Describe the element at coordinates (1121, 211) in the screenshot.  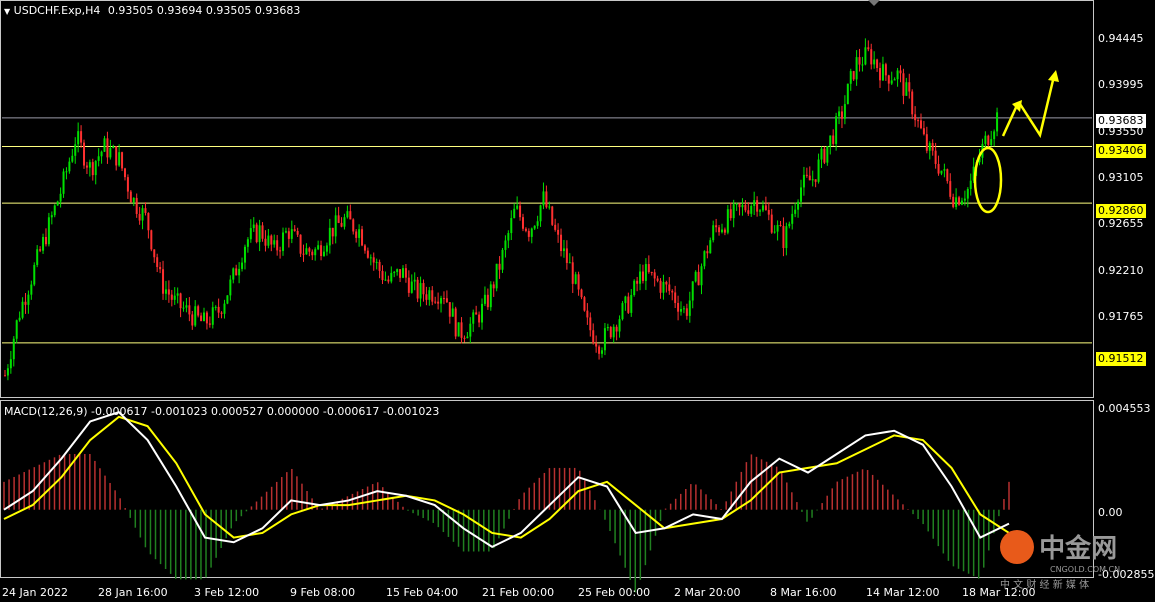
I see `level-box-2: 0.92860` at that location.